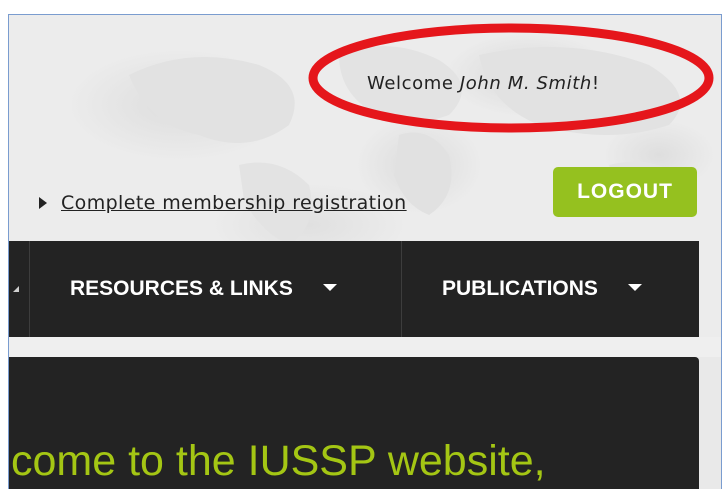 The width and height of the screenshot is (726, 489). What do you see at coordinates (181, 288) in the screenshot?
I see `nav-item-label: RESOURCES & LINKS` at bounding box center [181, 288].